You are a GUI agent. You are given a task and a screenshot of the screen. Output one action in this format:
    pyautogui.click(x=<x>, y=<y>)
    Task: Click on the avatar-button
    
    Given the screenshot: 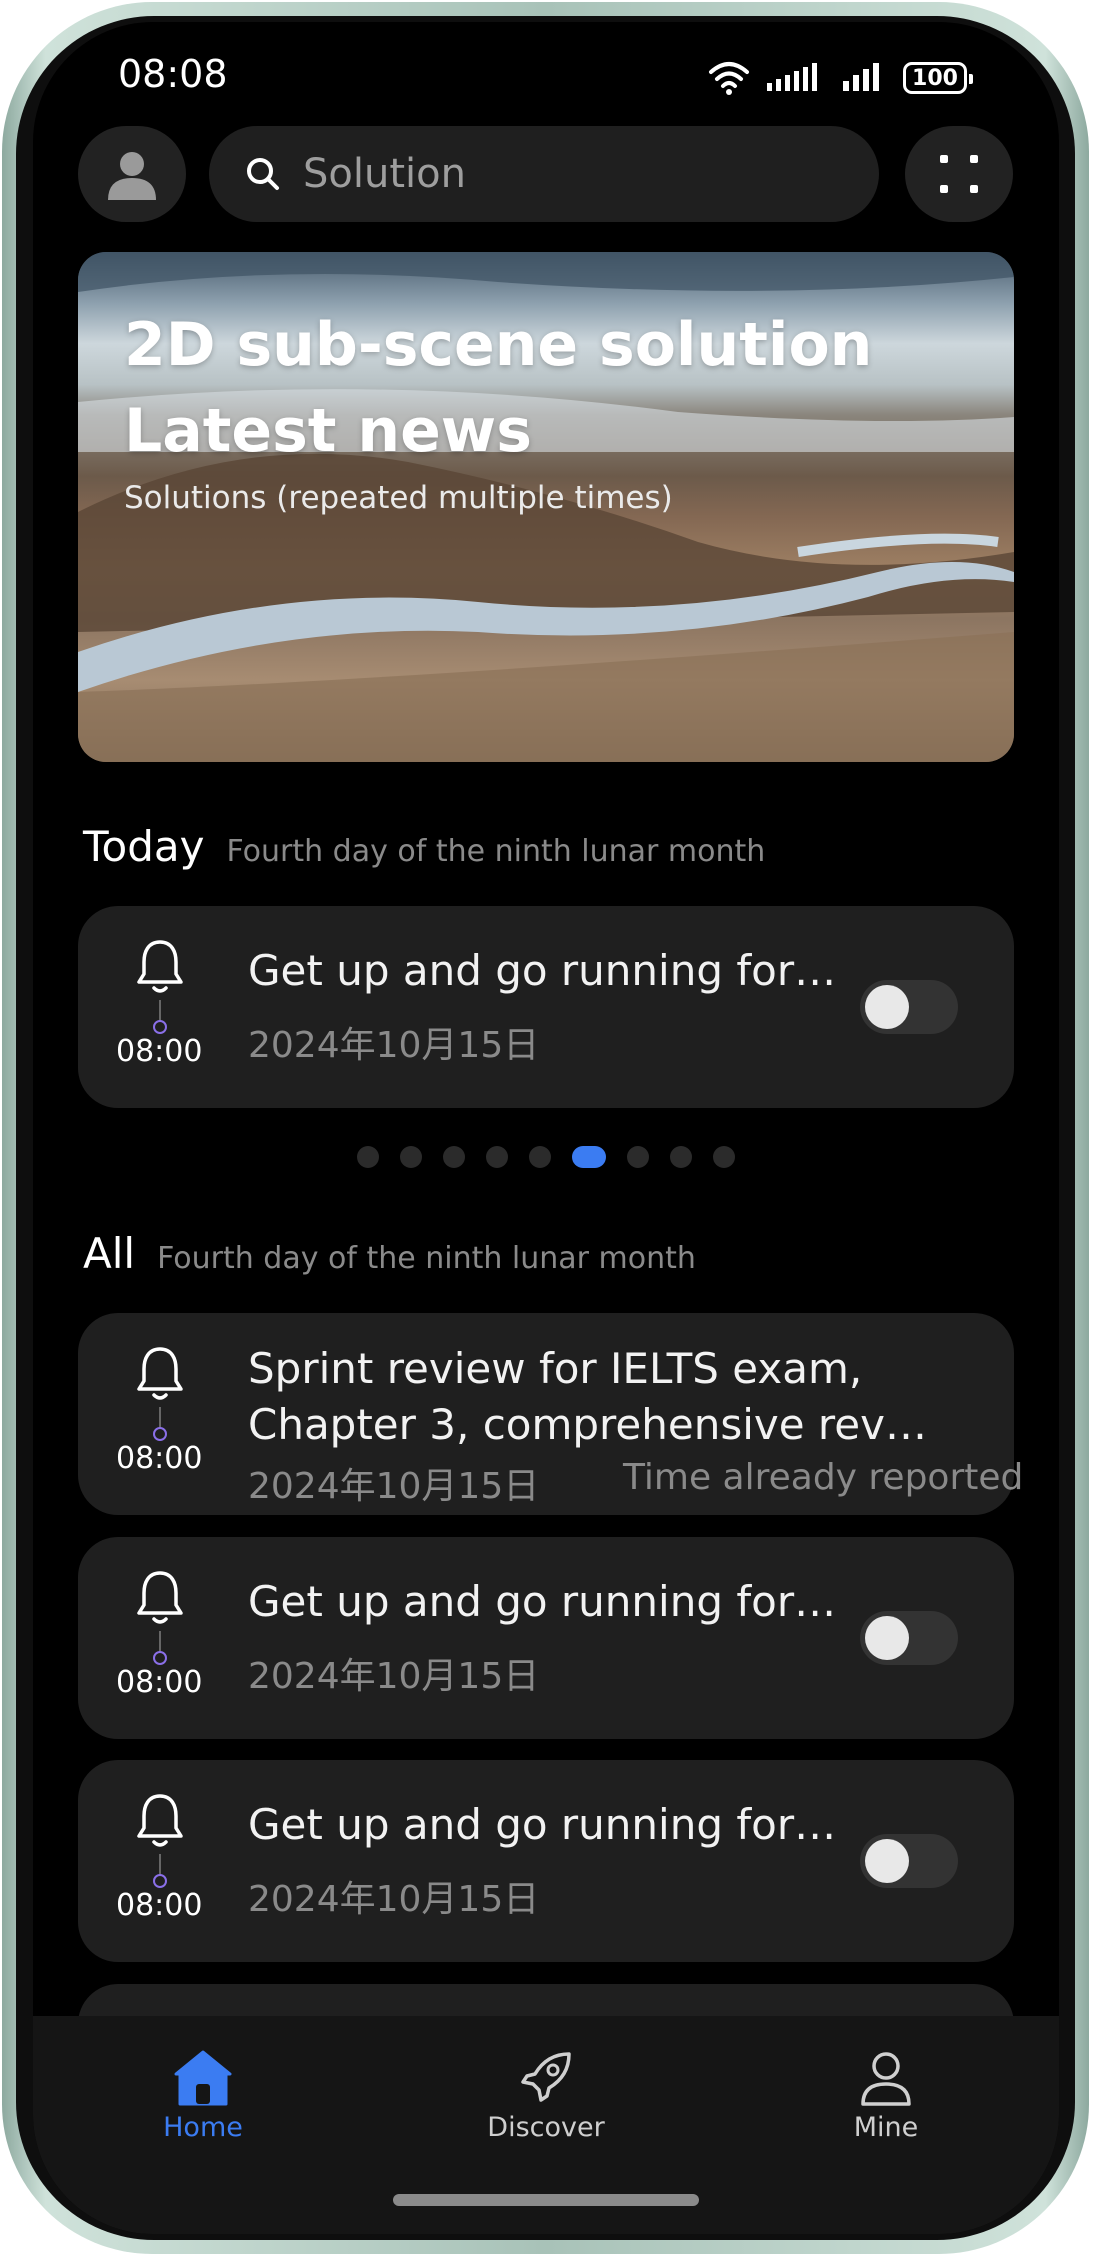 What is the action you would take?
    pyautogui.click(x=132, y=174)
    